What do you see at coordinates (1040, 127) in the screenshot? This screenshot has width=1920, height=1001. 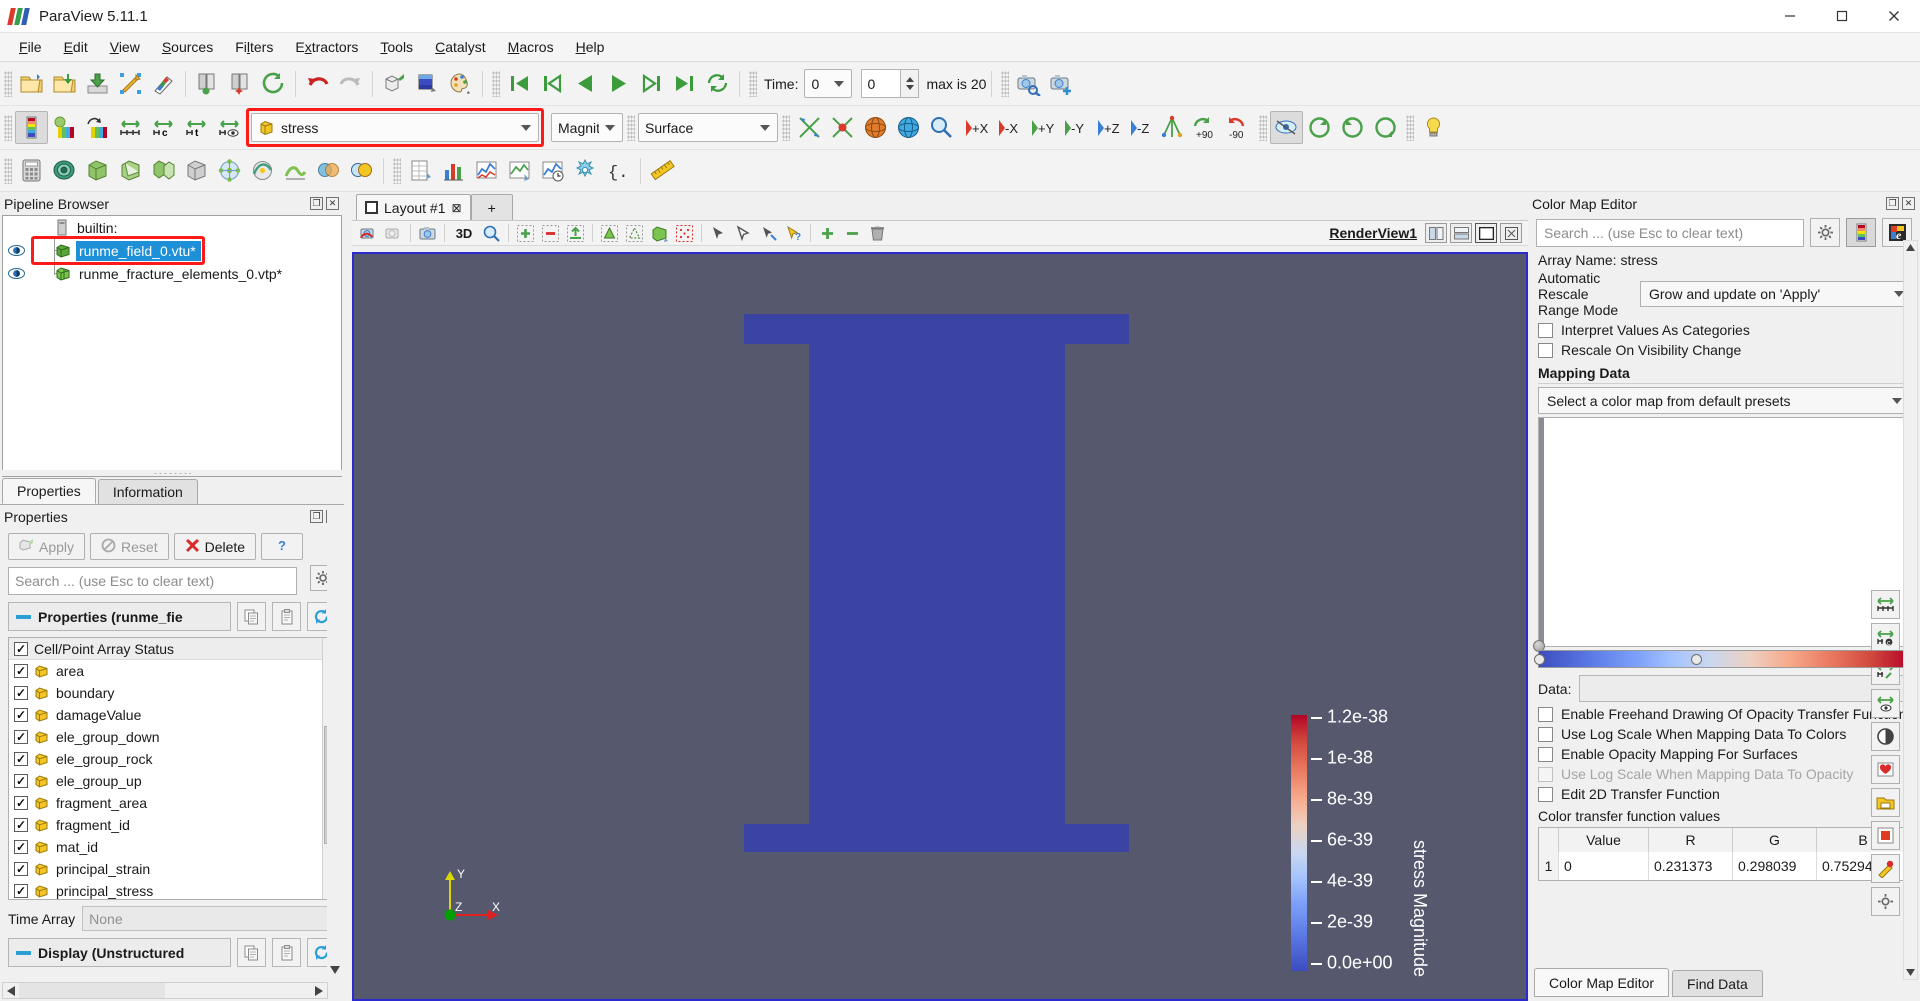 I see `plus-y-icon: +Y` at bounding box center [1040, 127].